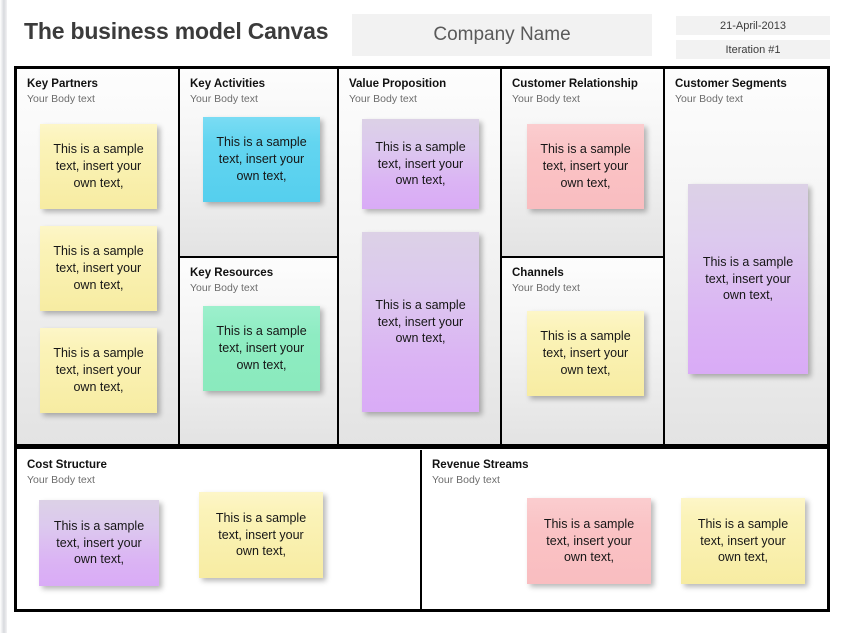 The width and height of the screenshot is (844, 633). What do you see at coordinates (338, 256) in the screenshot?
I see `divider-vertical-col2` at bounding box center [338, 256].